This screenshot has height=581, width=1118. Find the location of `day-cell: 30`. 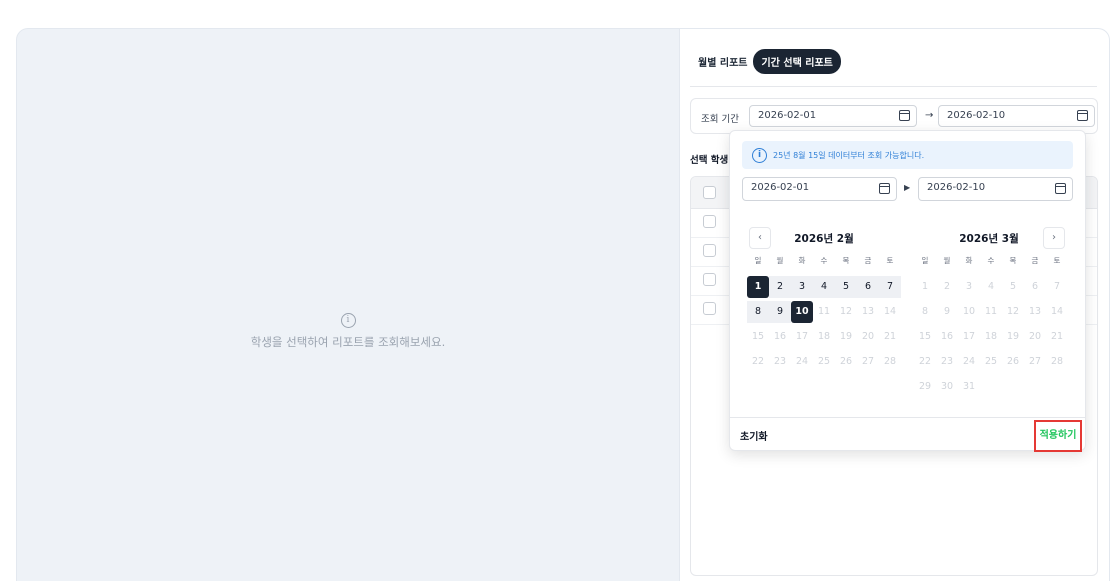

day-cell: 30 is located at coordinates (947, 386).